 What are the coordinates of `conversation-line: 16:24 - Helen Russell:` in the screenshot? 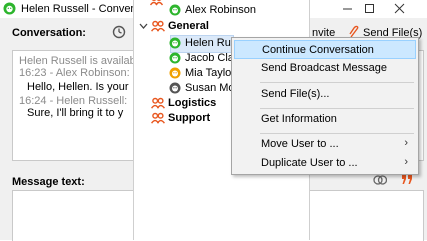 It's located at (73, 101).